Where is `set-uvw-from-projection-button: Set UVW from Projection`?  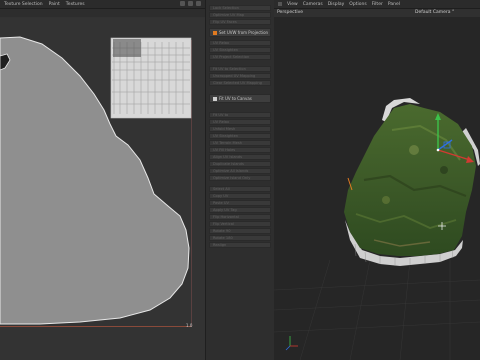 set-uvw-from-projection-button: Set UVW from Projection is located at coordinates (240, 32).